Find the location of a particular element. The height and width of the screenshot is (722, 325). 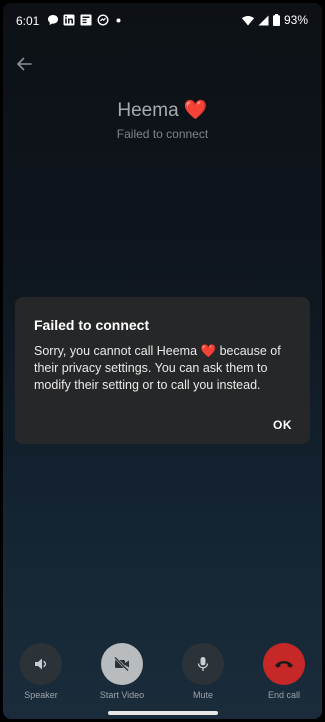

news-notification-icon is located at coordinates (86, 20).